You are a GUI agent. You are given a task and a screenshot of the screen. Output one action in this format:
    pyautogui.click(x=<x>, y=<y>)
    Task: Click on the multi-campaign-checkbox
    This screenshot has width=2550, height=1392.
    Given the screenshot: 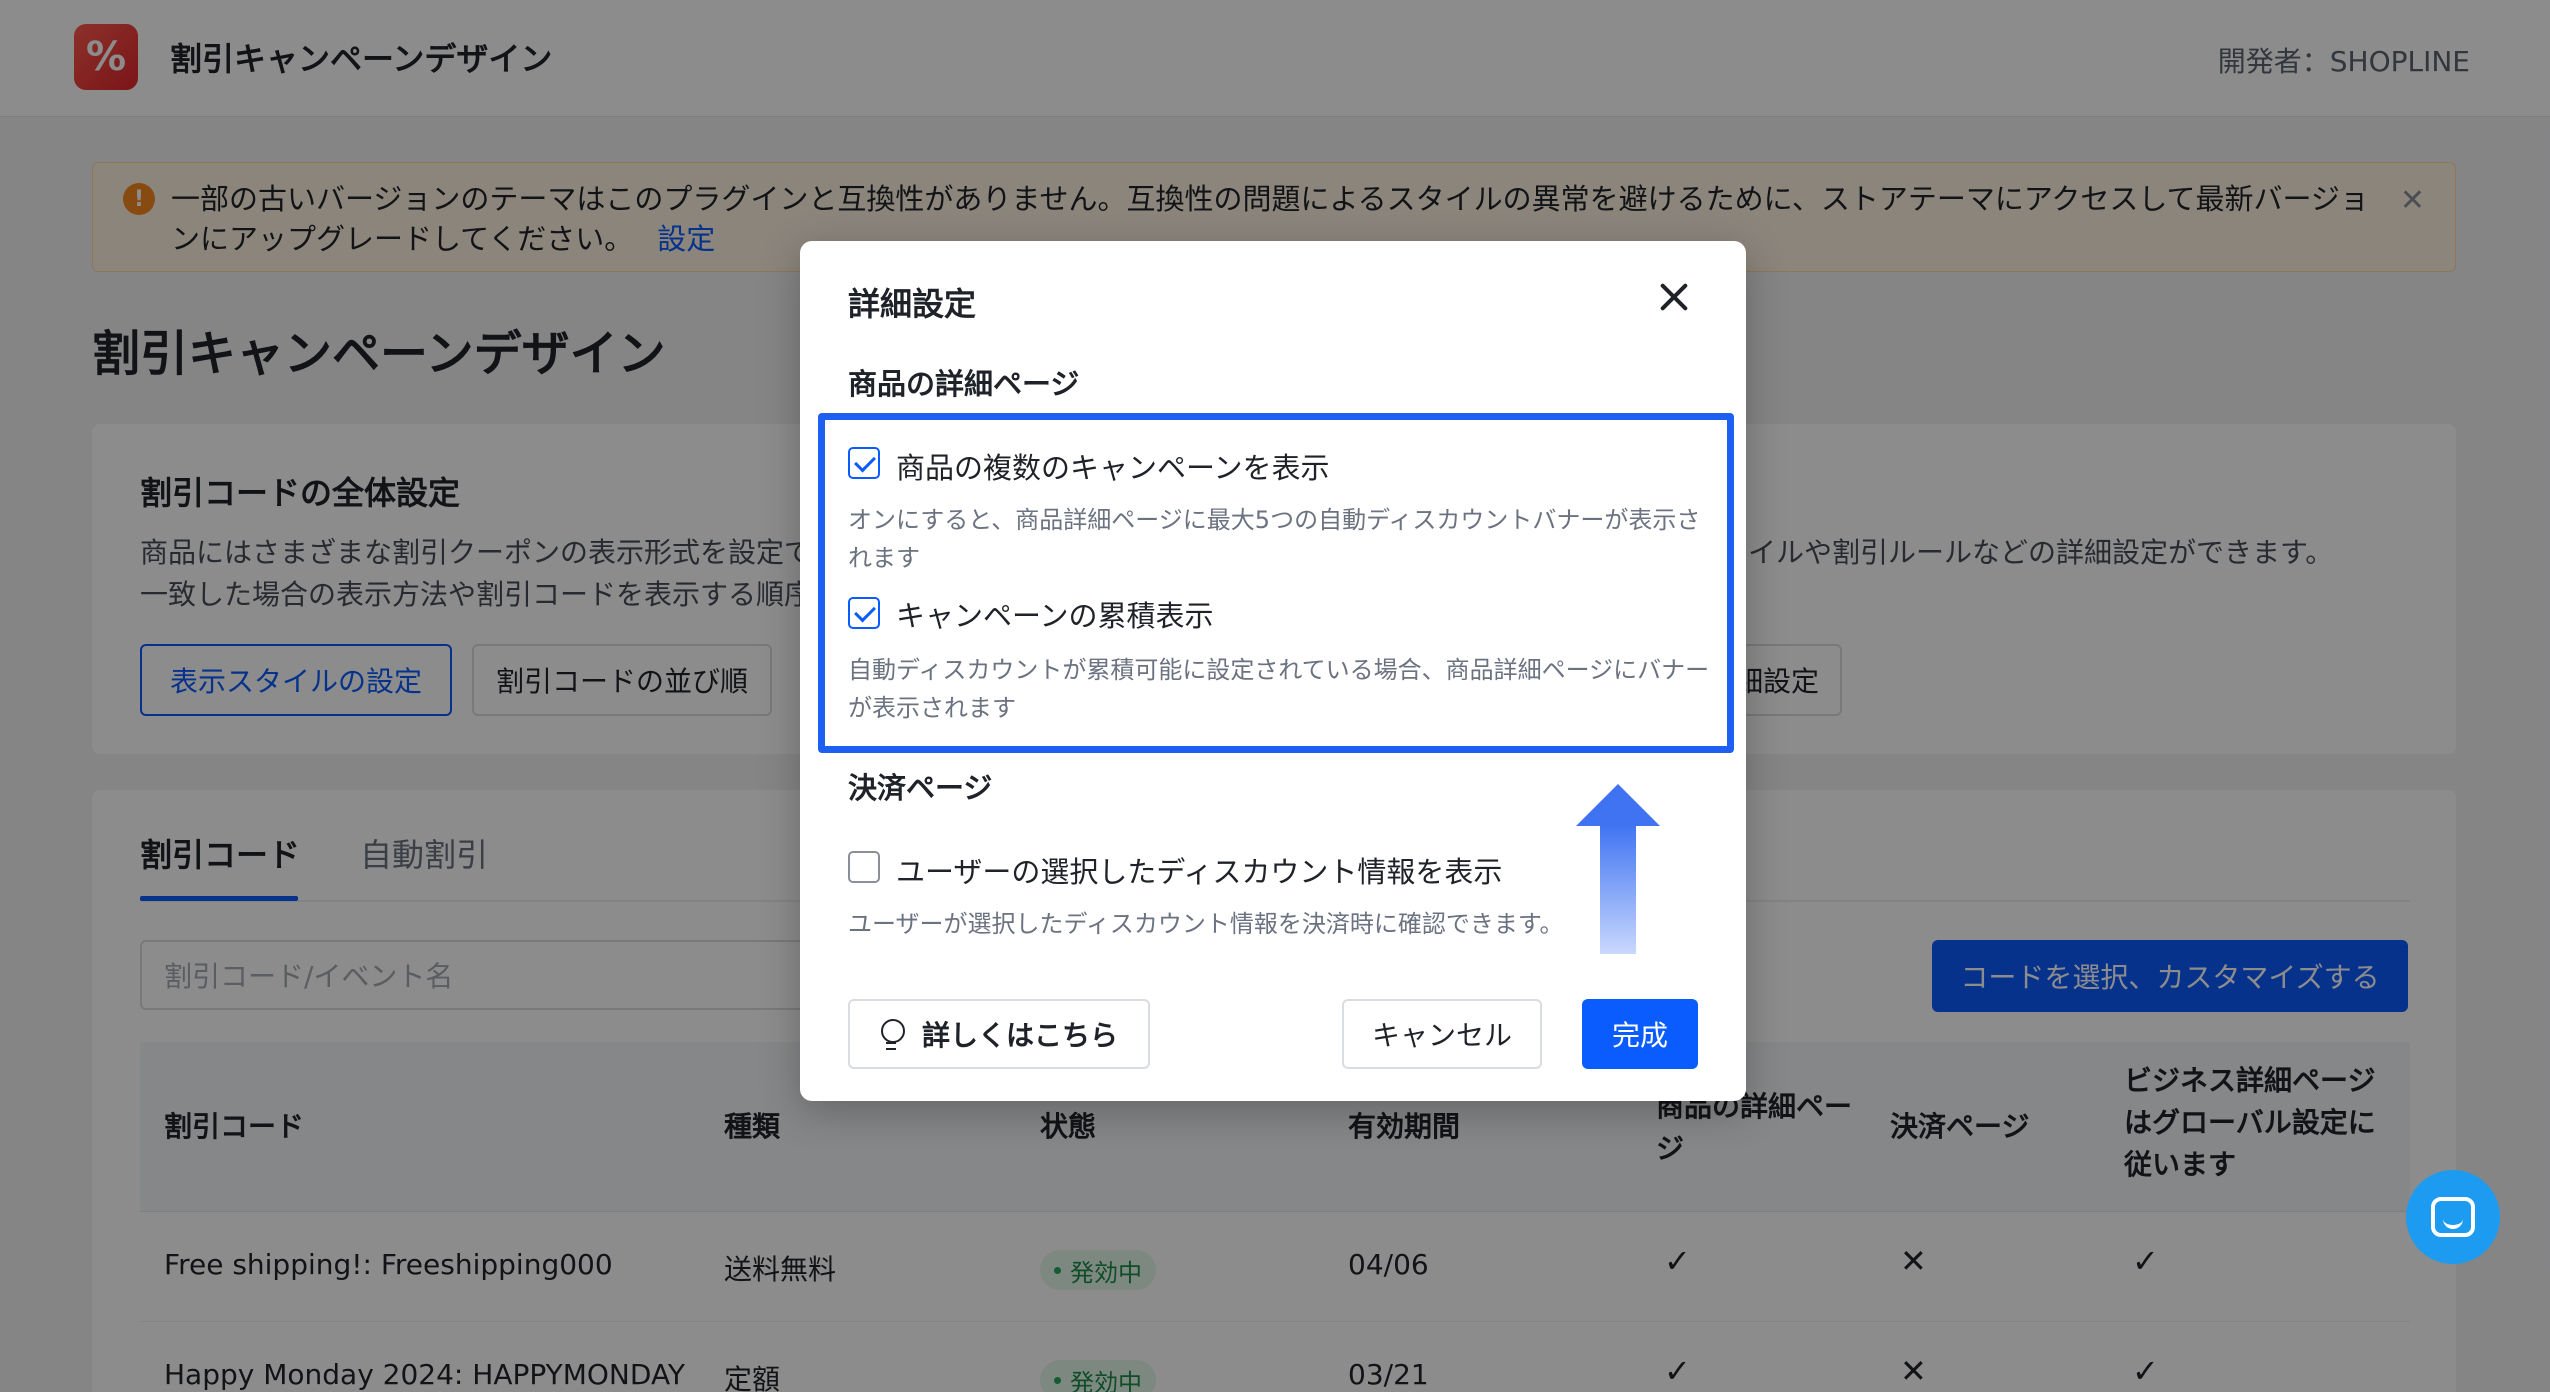 What is the action you would take?
    pyautogui.click(x=864, y=463)
    